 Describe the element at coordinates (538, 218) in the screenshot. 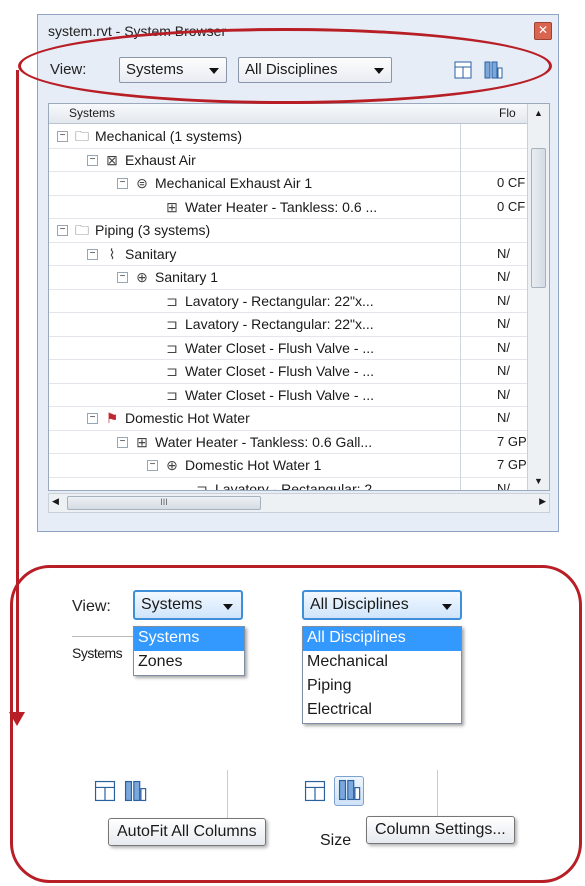

I see `vertical-scroll-thumb` at that location.